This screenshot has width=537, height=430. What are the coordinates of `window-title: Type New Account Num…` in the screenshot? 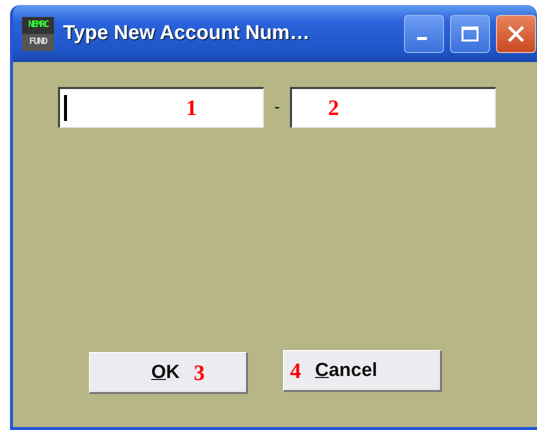 It's located at (186, 33).